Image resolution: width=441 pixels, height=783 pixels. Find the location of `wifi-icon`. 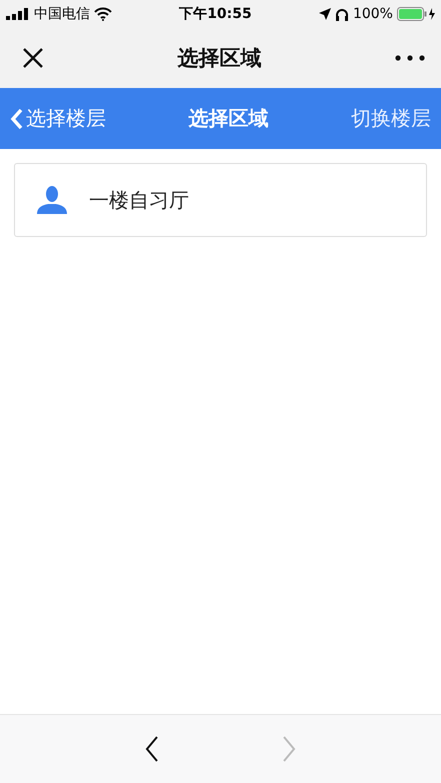

wifi-icon is located at coordinates (103, 14).